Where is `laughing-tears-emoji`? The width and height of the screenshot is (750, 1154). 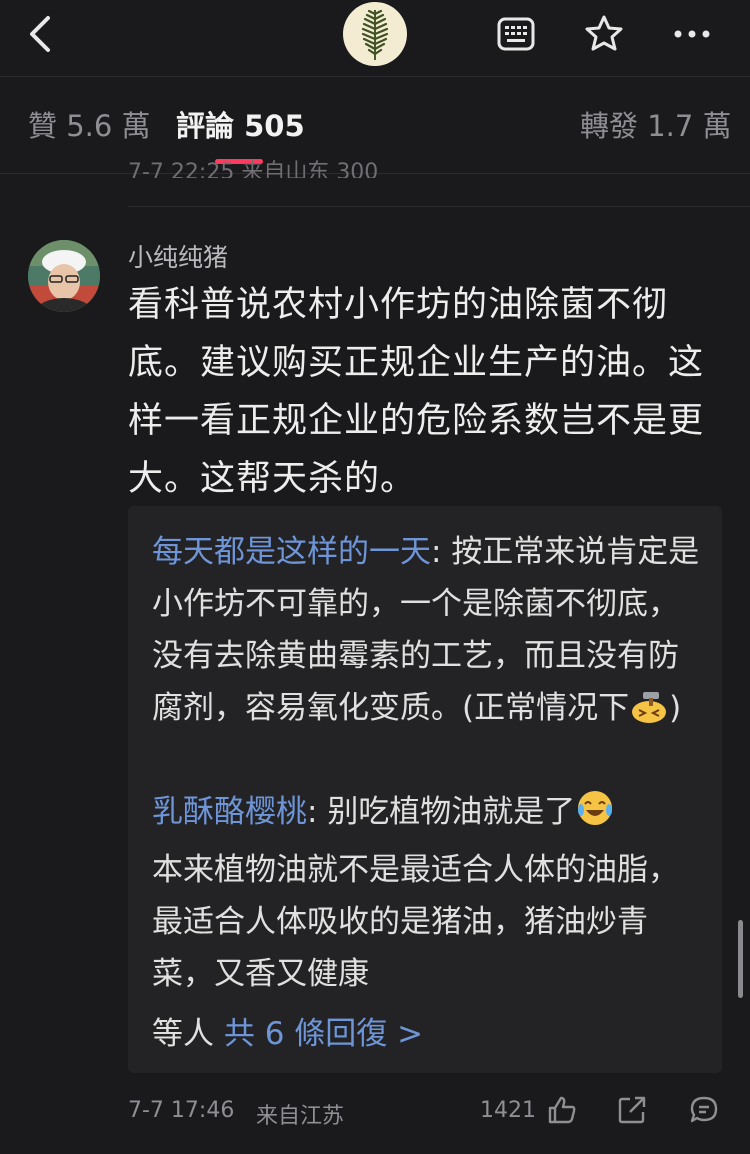
laughing-tears-emoji is located at coordinates (595, 816).